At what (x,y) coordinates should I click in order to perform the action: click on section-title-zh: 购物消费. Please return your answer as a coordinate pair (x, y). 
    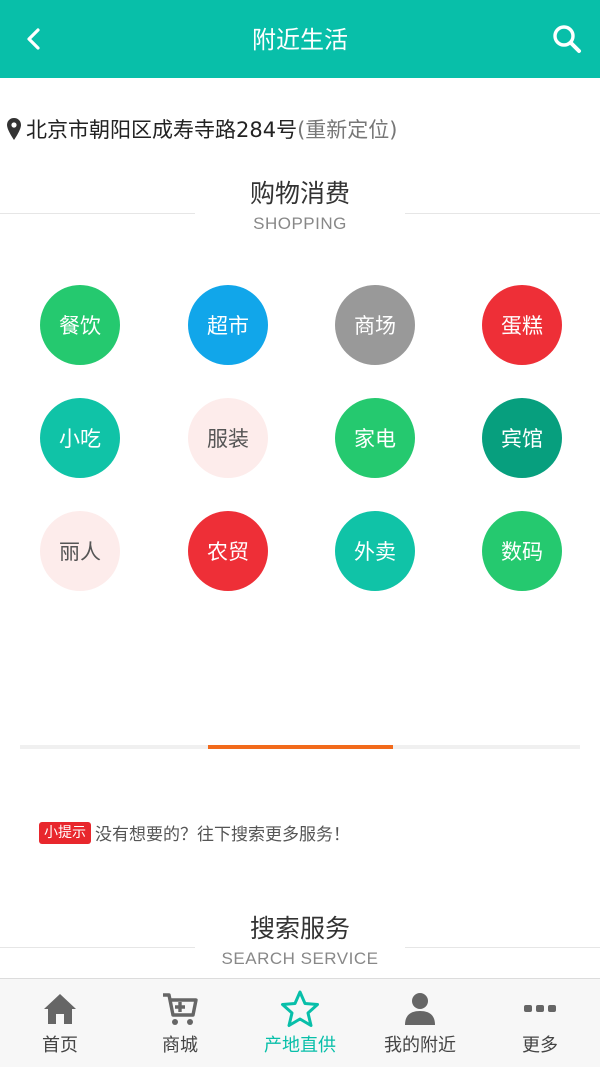
    Looking at the image, I should click on (299, 193).